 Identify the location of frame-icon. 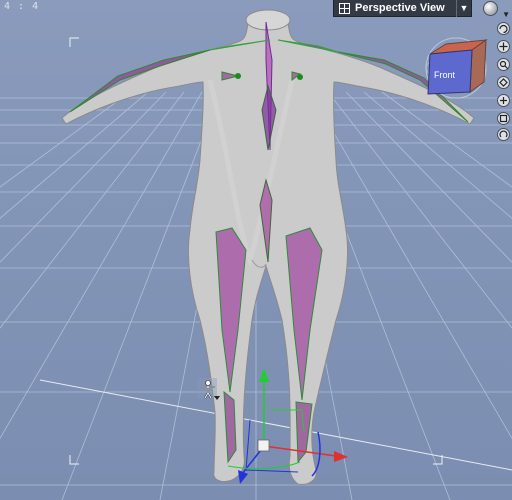
(503, 118).